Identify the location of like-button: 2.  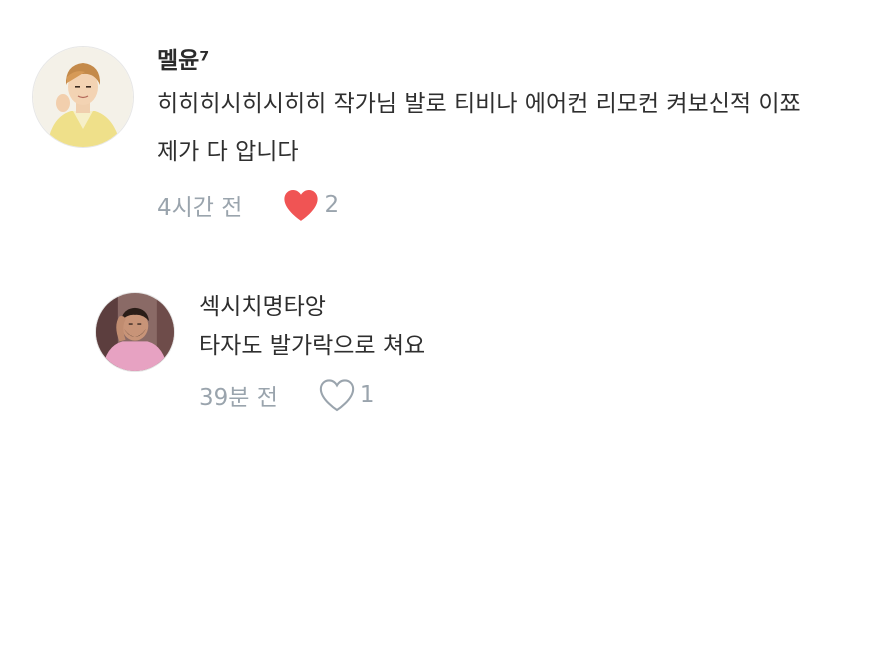
(310, 205).